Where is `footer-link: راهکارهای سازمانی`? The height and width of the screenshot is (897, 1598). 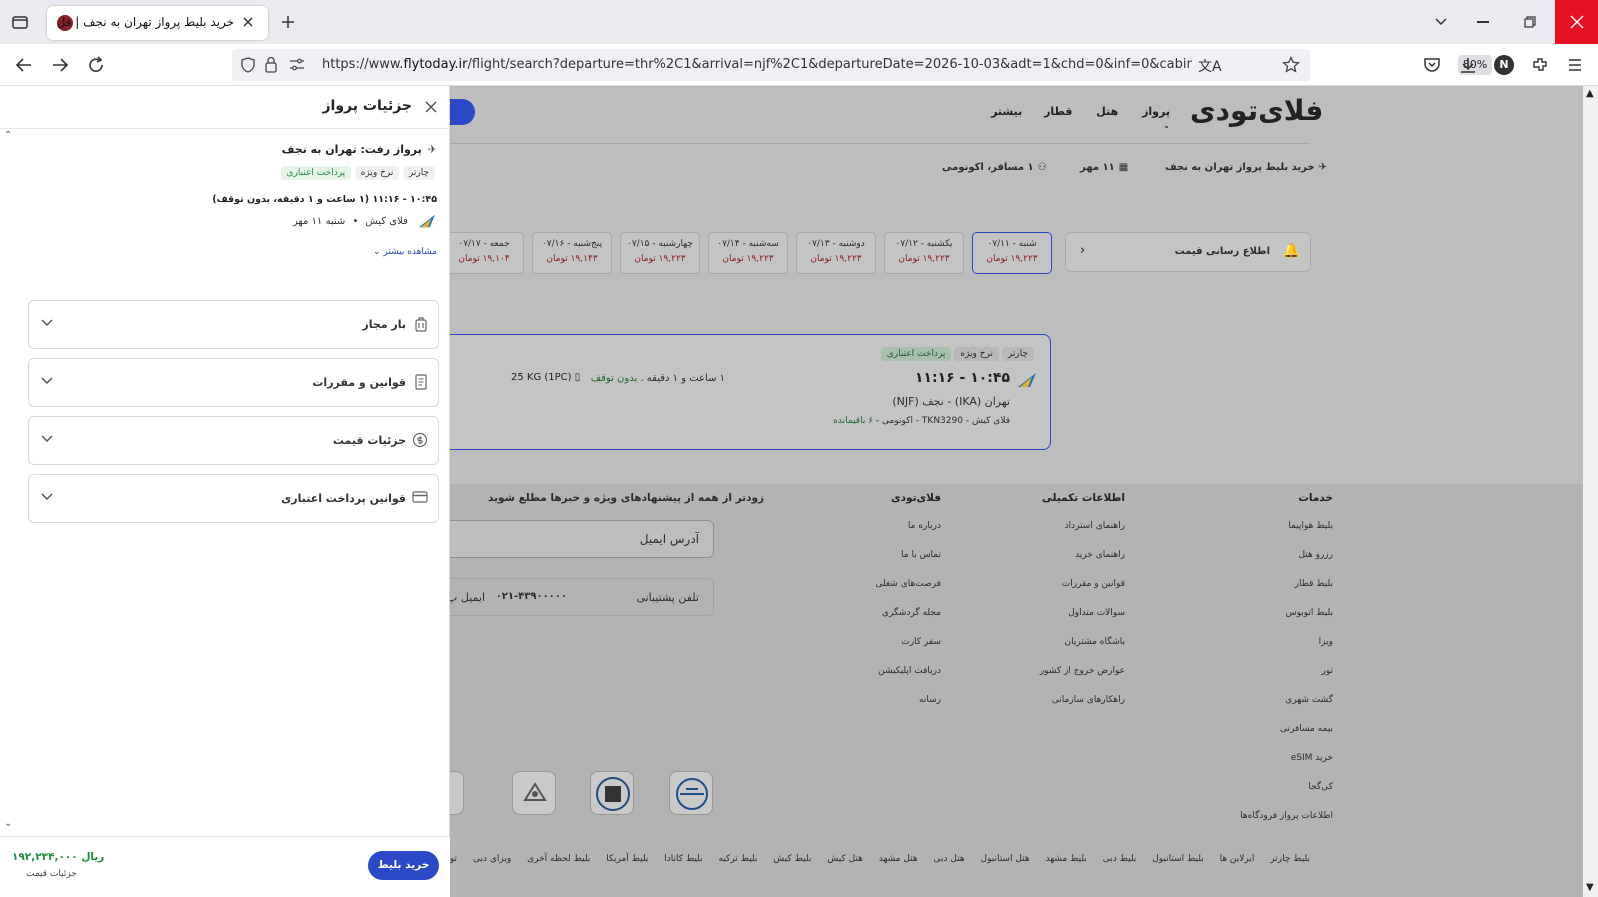
footer-link: راهکارهای سازمانی is located at coordinates (1082, 709).